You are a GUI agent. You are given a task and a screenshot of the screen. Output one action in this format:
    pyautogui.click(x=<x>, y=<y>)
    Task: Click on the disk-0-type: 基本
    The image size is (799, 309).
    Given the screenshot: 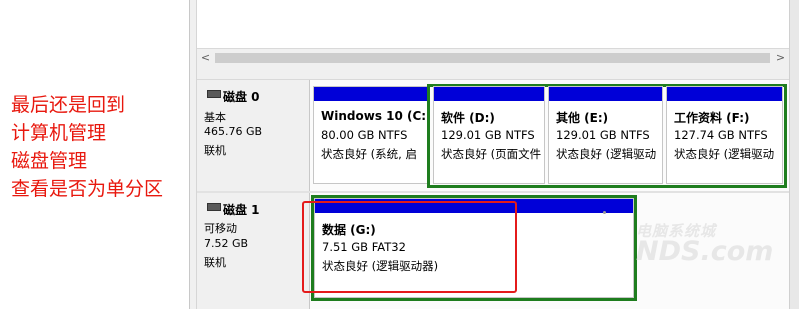 What is the action you would take?
    pyautogui.click(x=215, y=117)
    